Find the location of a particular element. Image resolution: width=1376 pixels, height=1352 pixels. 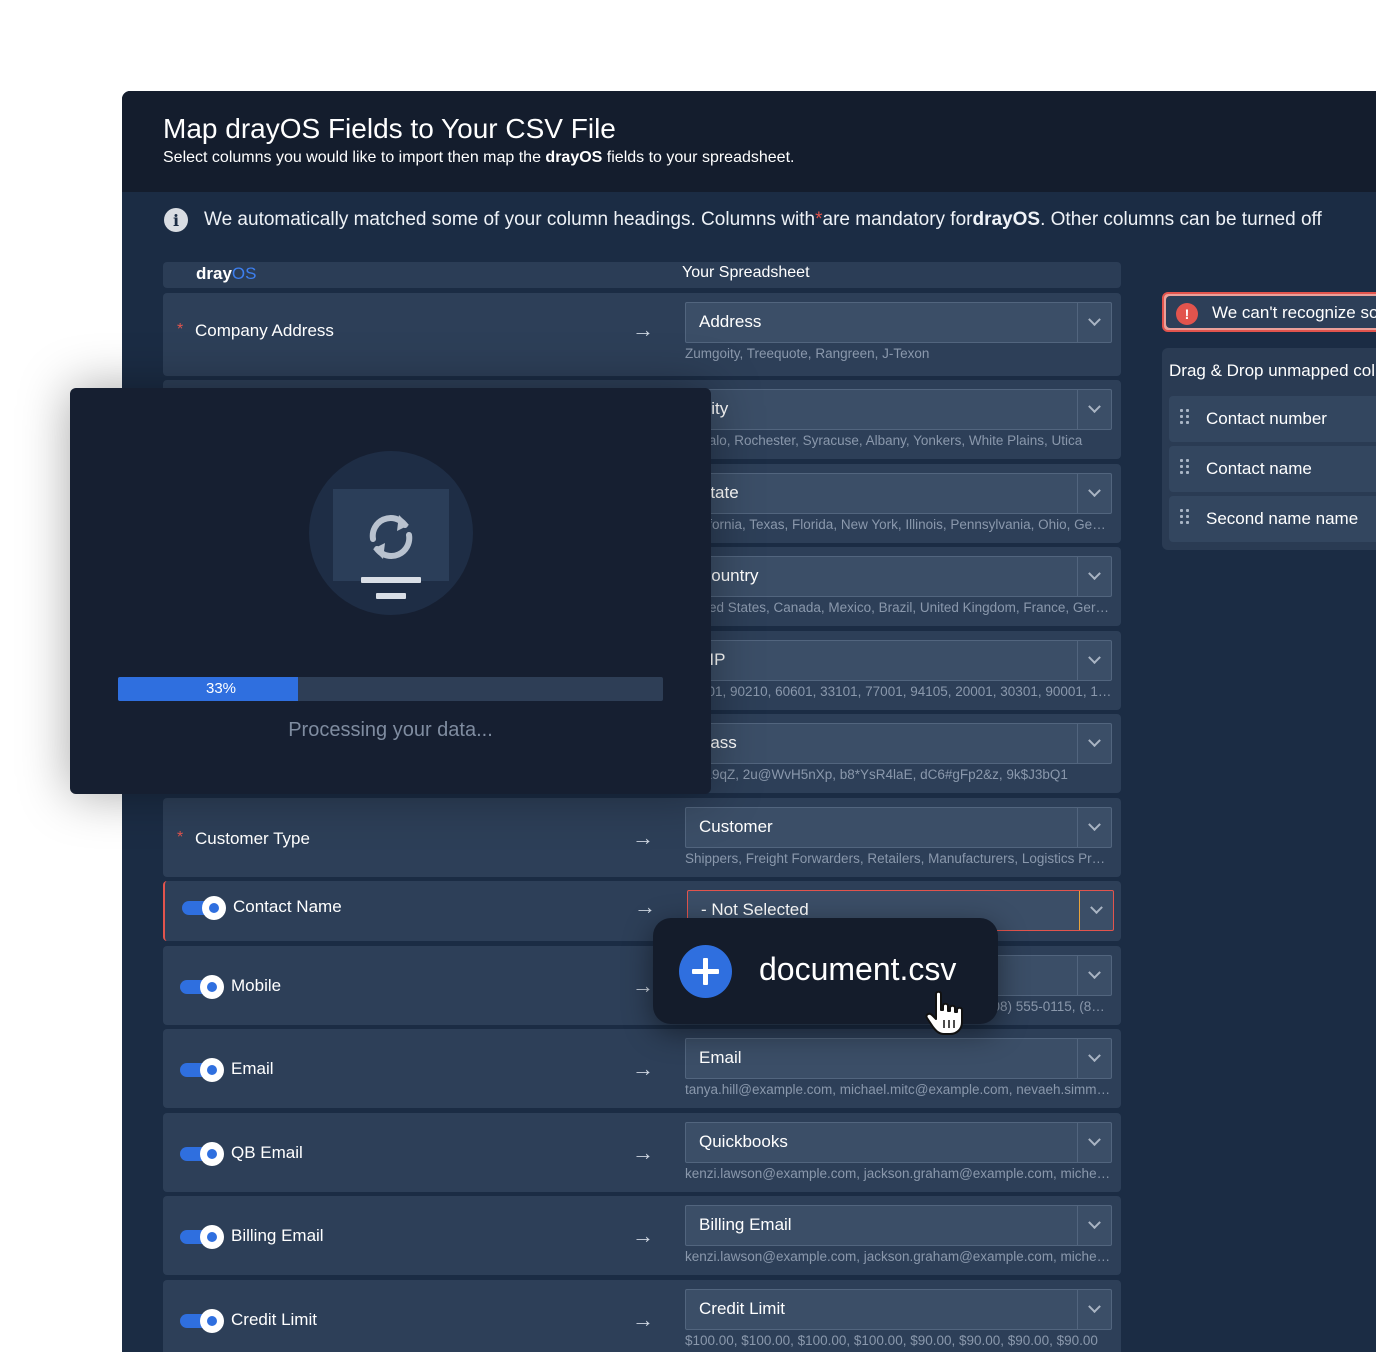

select-value: - Not Selected is located at coordinates (755, 909).